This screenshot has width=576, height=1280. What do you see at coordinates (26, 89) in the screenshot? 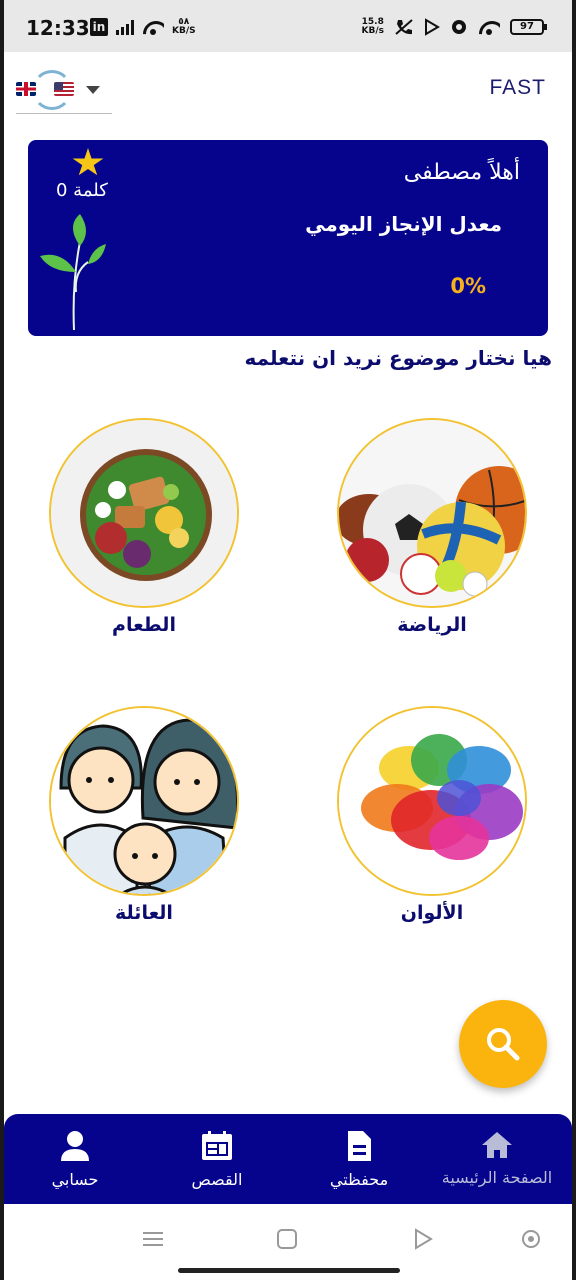
I see `uk-flag-icon` at bounding box center [26, 89].